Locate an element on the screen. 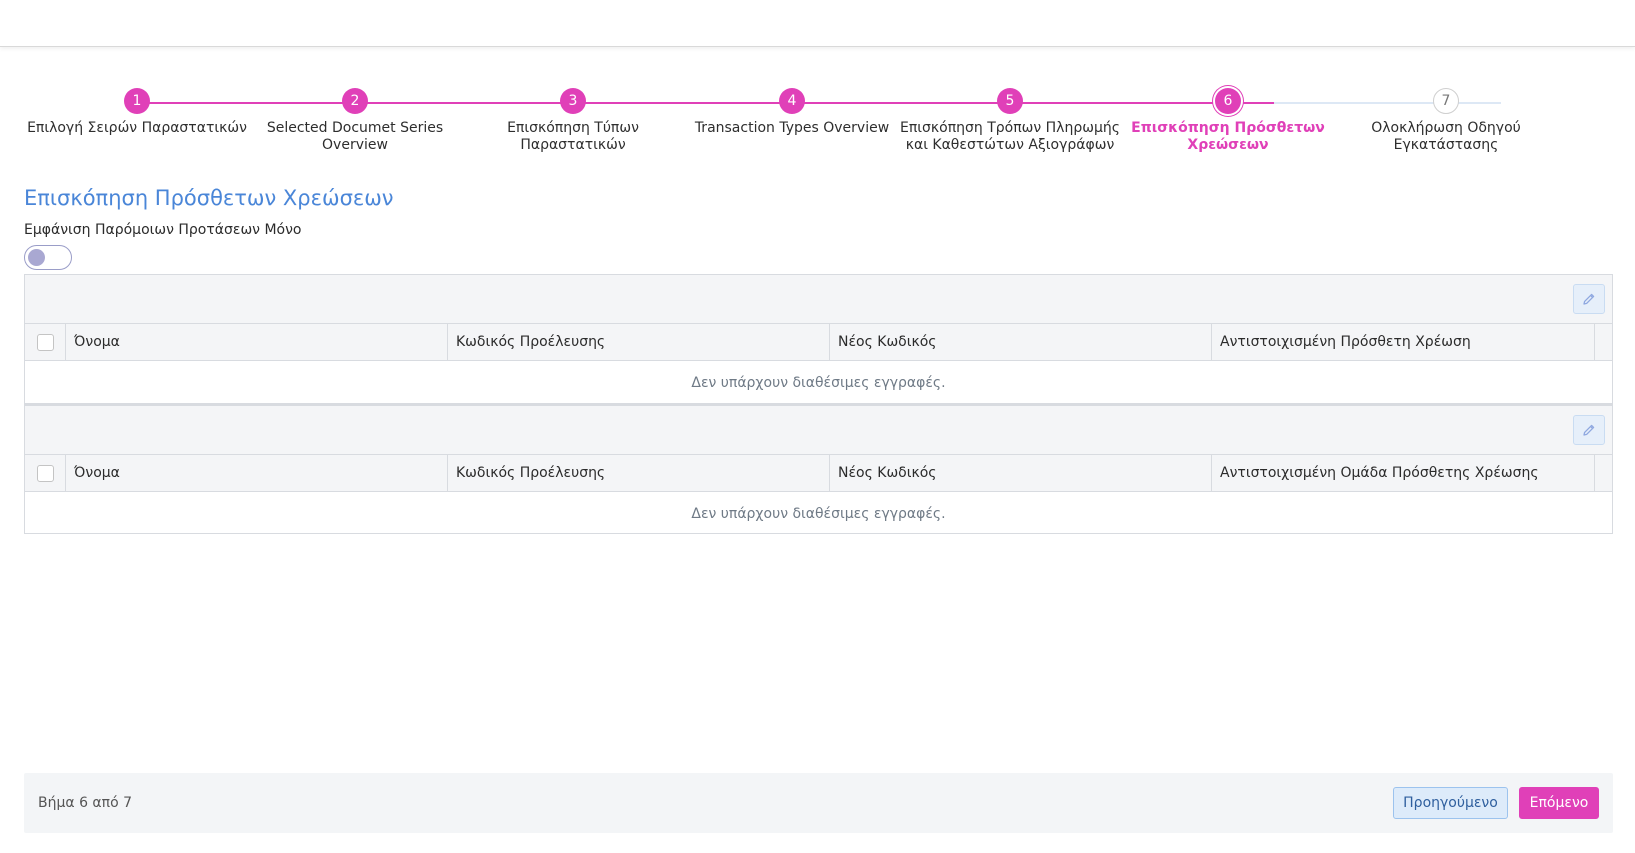  wizard-step-3: 3 Επισκόπηση Τύπων Παραστατικών is located at coordinates (573, 121).